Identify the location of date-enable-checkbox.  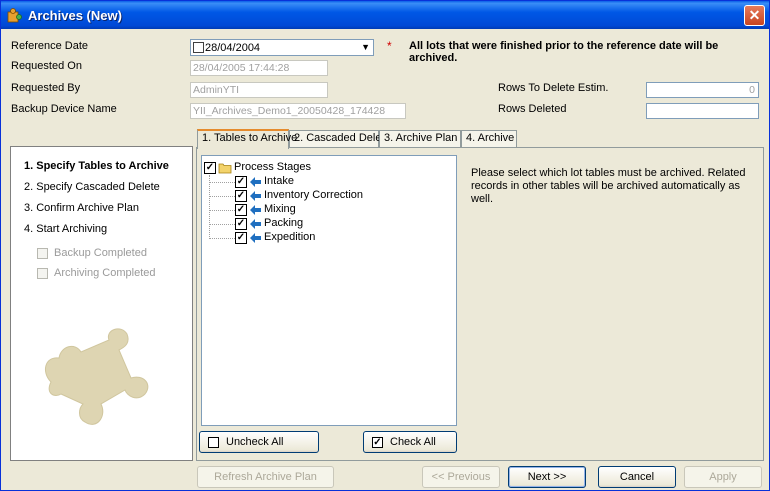
(198, 47).